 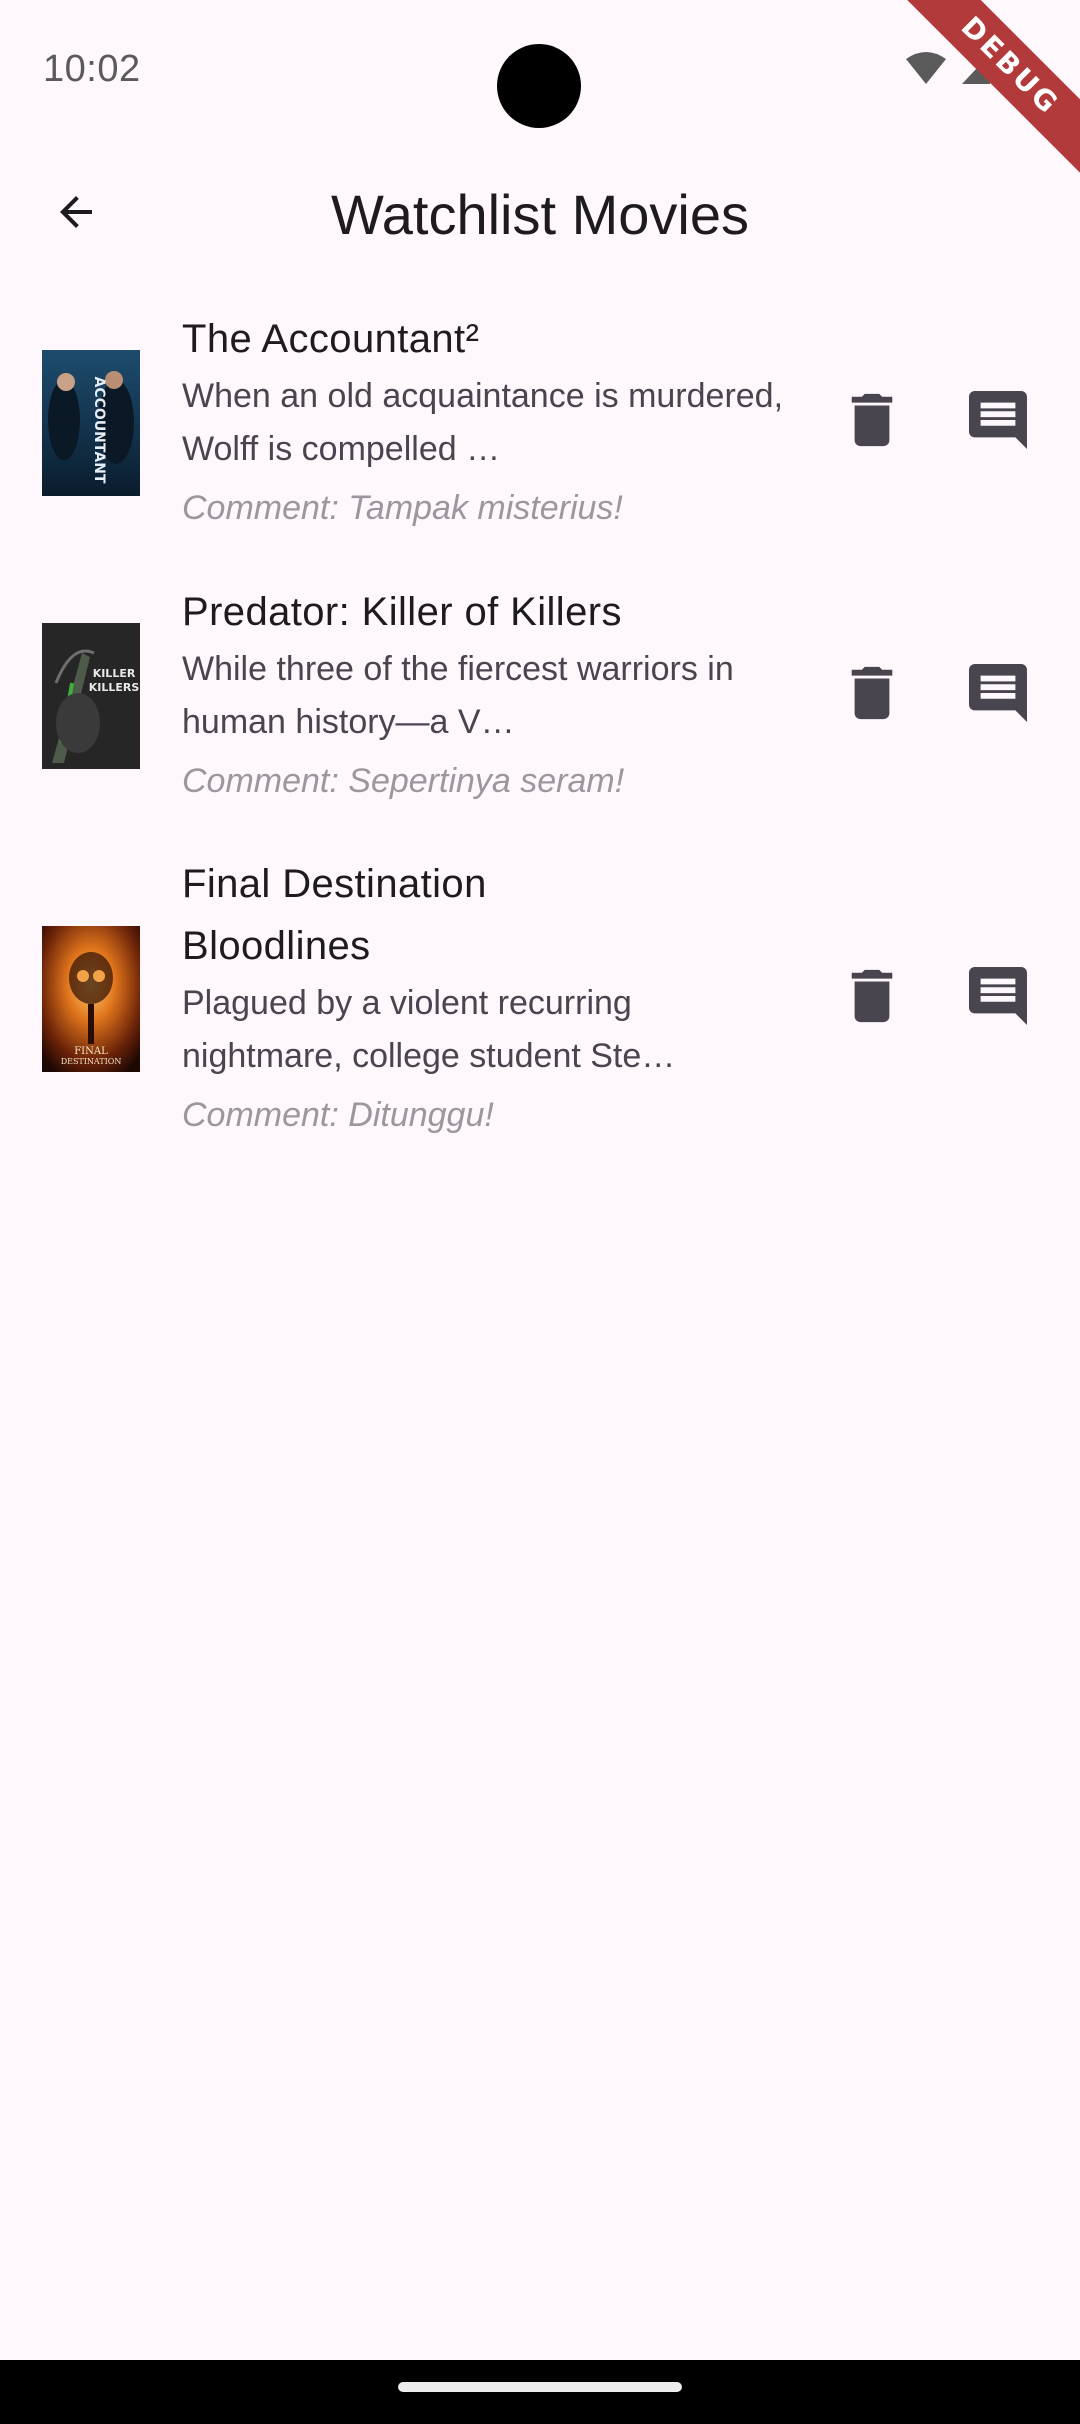 I want to click on movie-comment: Comment: Sepertinya seram!, so click(x=403, y=780).